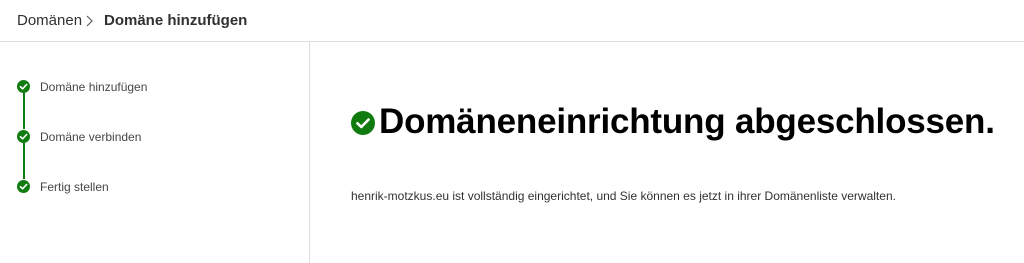 The width and height of the screenshot is (1024, 263). What do you see at coordinates (89, 21) in the screenshot?
I see `chevron-right-icon` at bounding box center [89, 21].